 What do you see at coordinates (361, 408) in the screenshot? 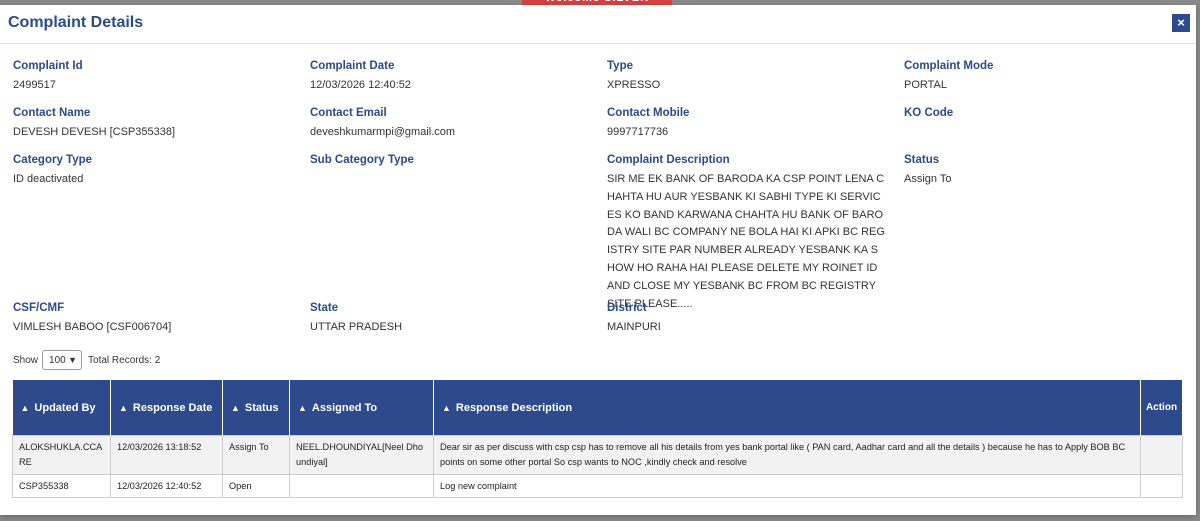
I see `column-header-assigned-to: ▲︎ Assigned To` at bounding box center [361, 408].